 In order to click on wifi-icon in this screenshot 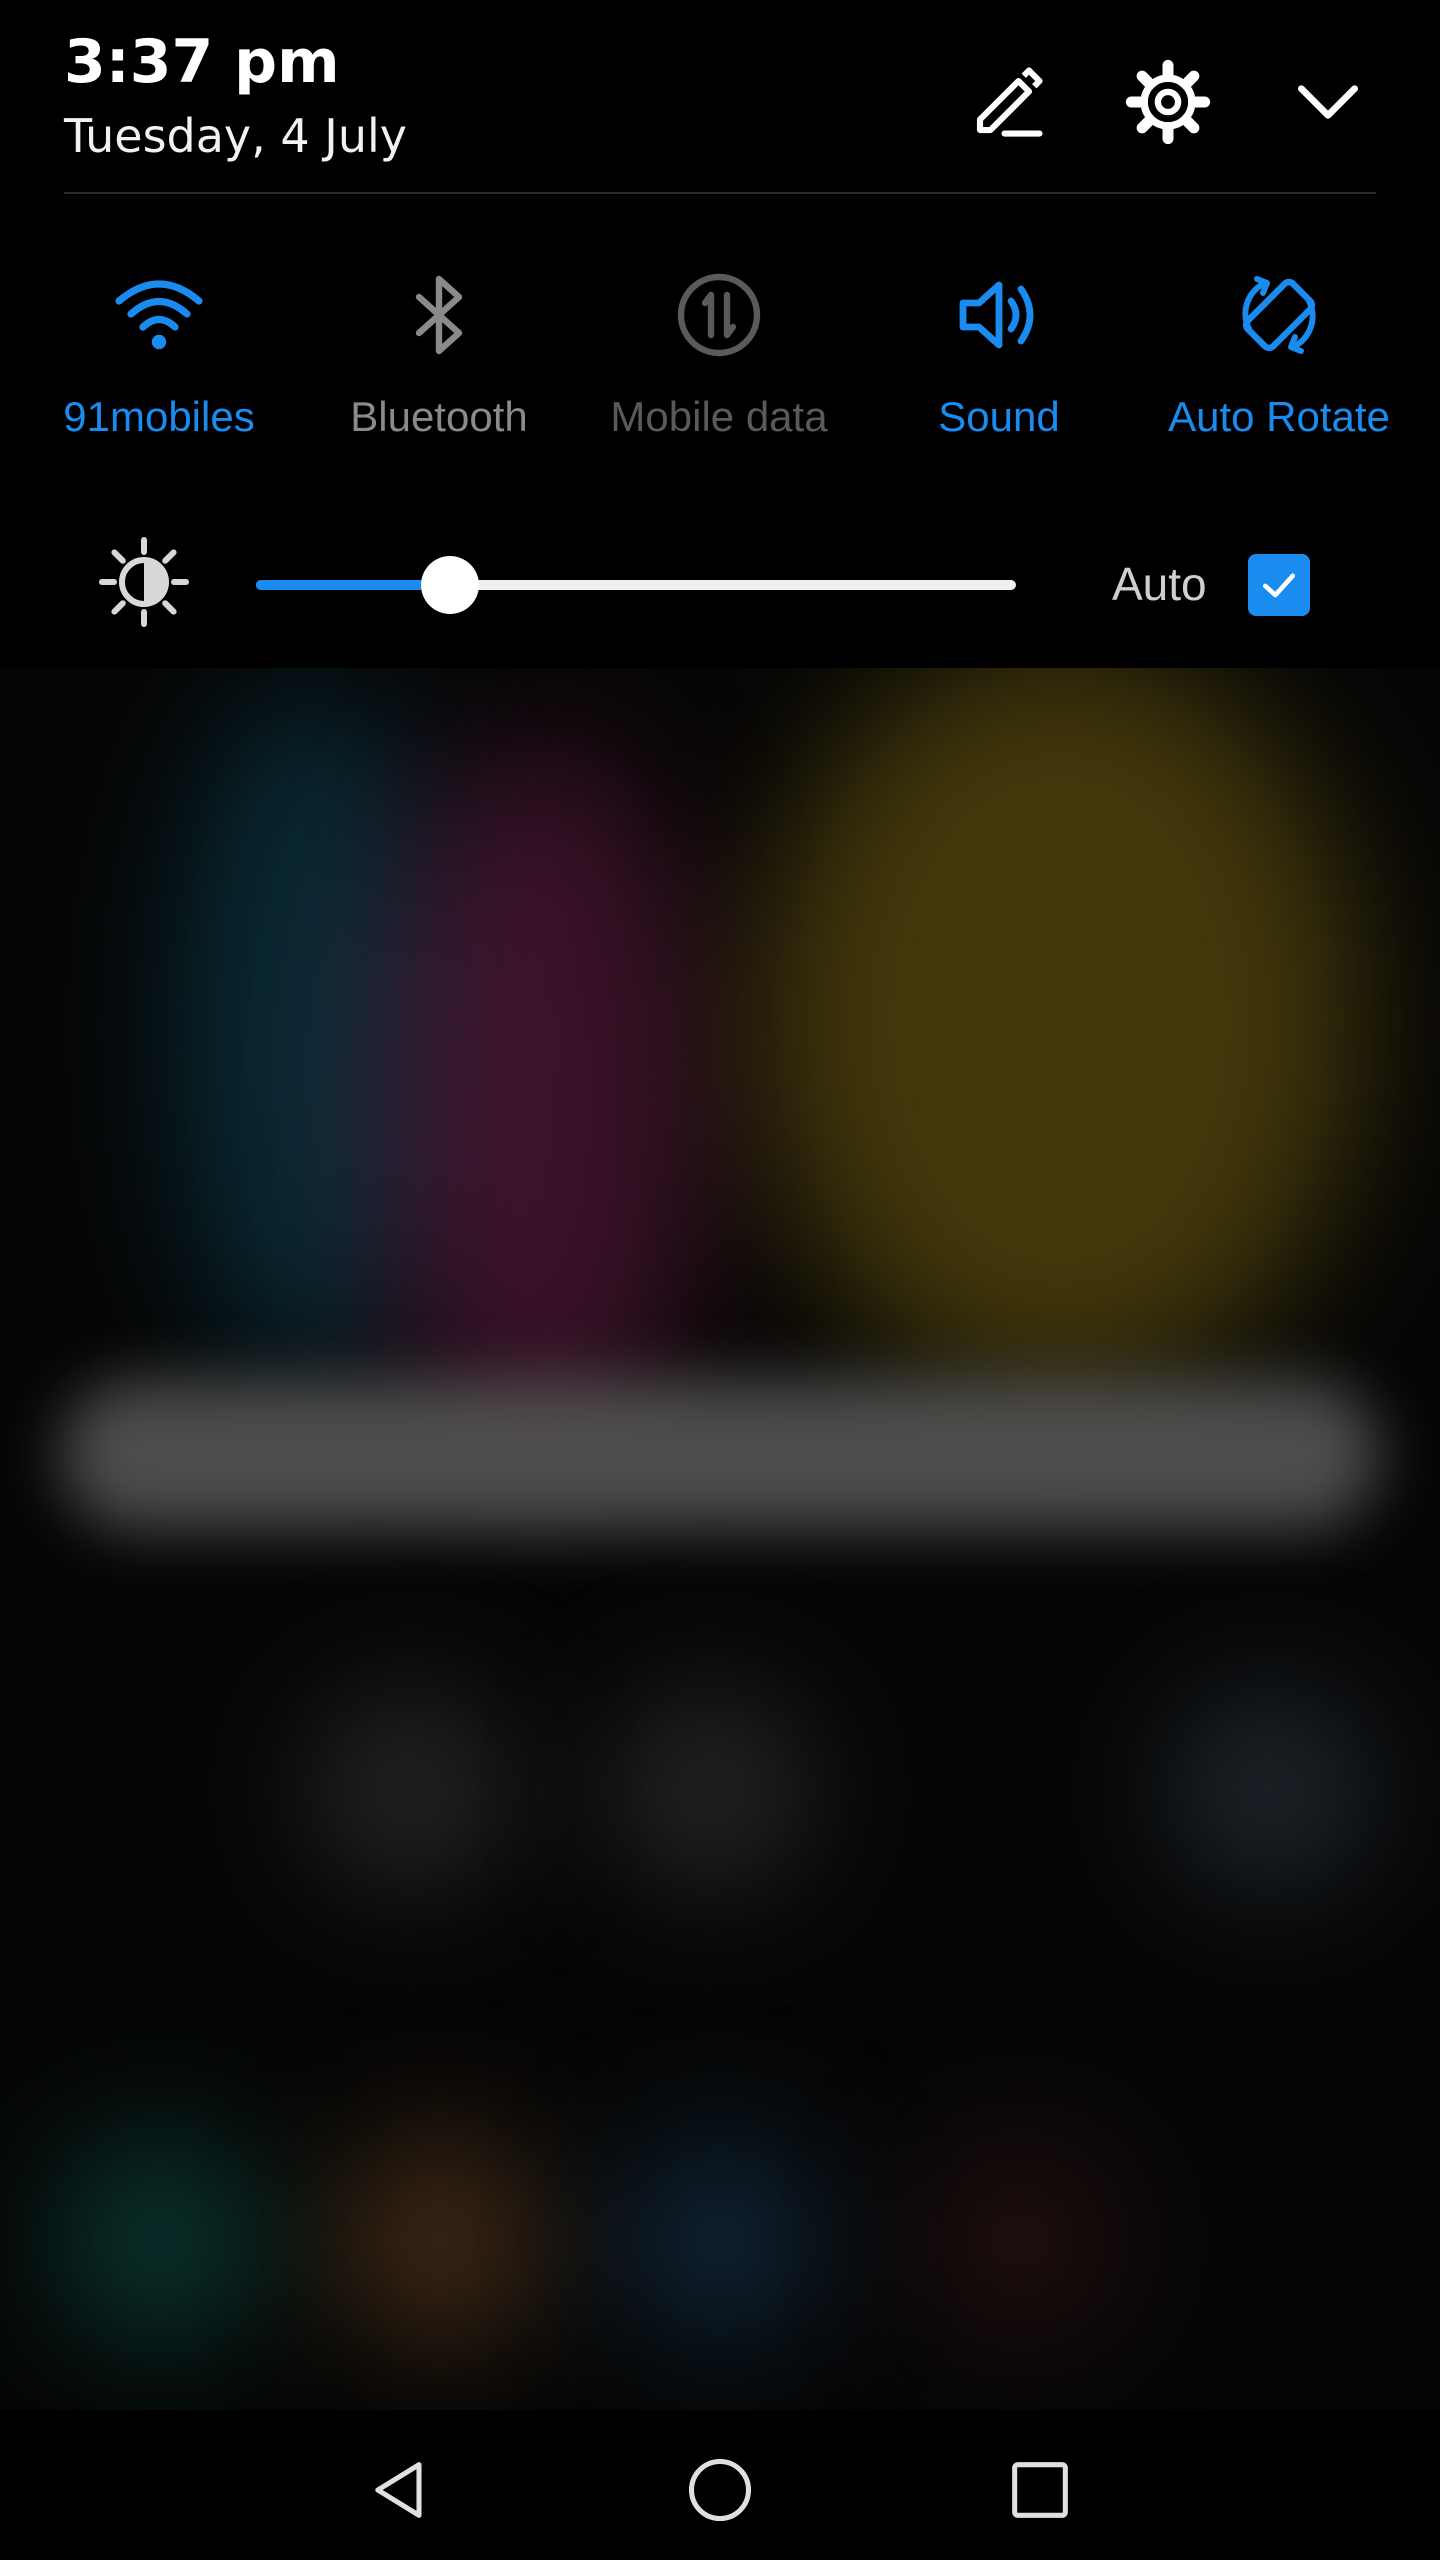, I will do `click(159, 315)`.